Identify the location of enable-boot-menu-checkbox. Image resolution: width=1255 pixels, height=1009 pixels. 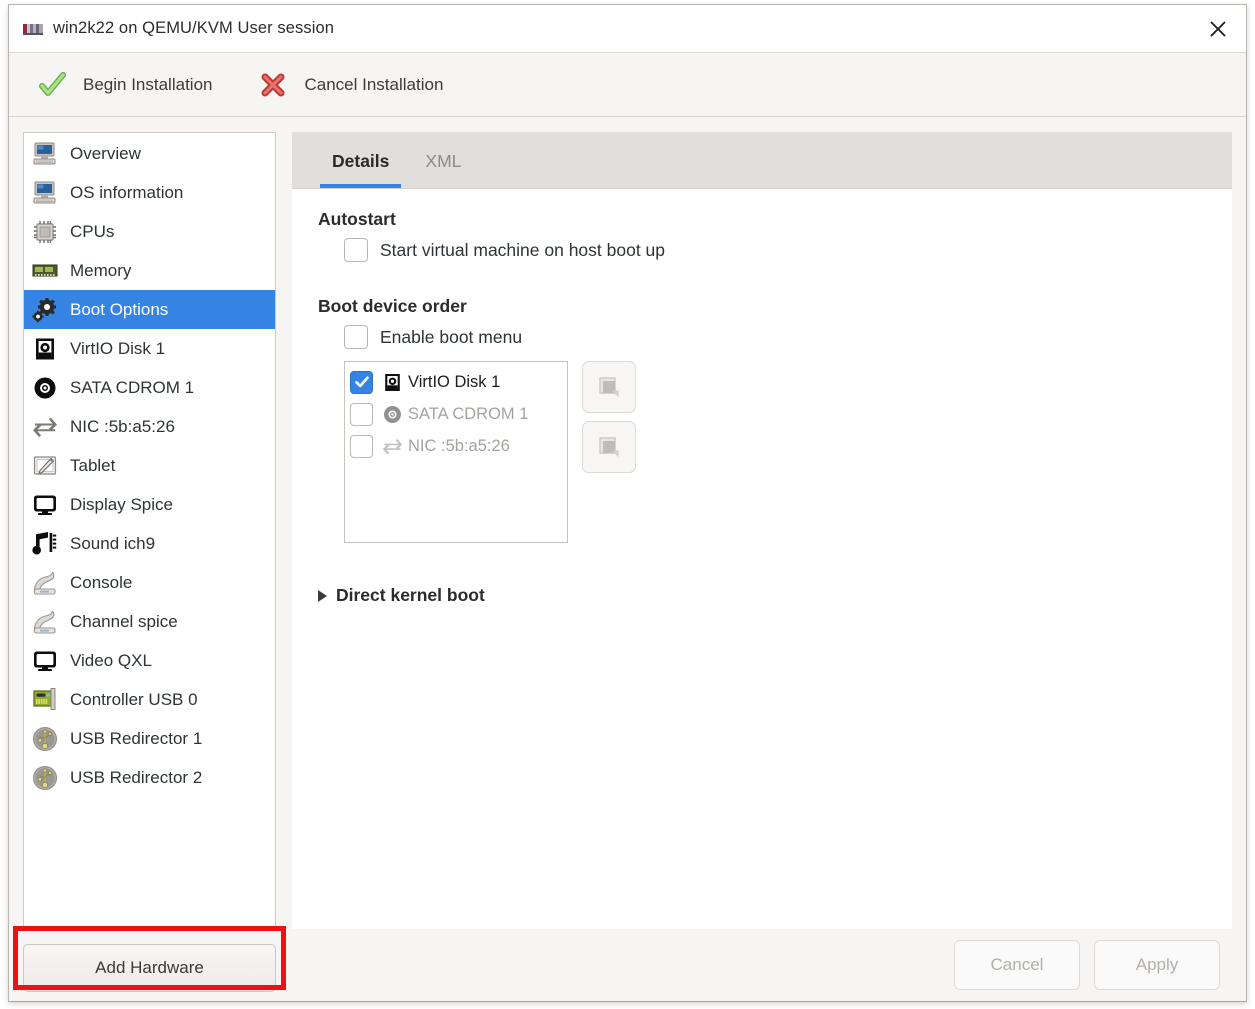
(356, 337).